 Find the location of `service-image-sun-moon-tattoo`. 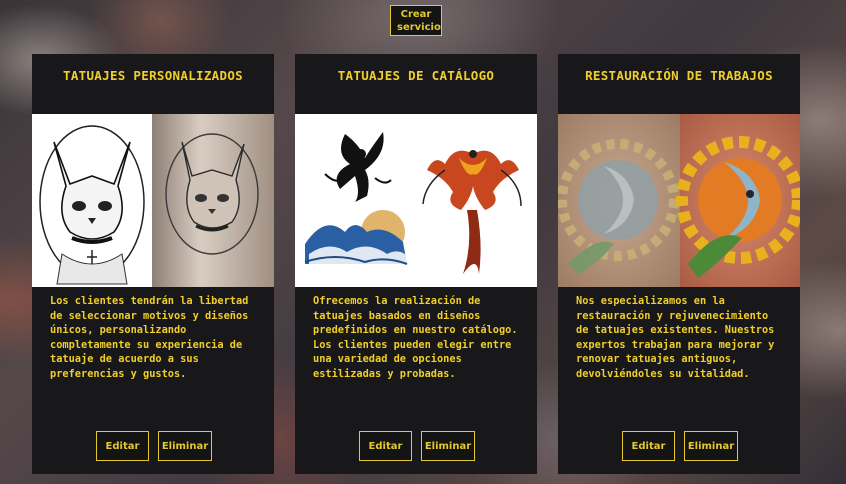

service-image-sun-moon-tattoo is located at coordinates (679, 200).